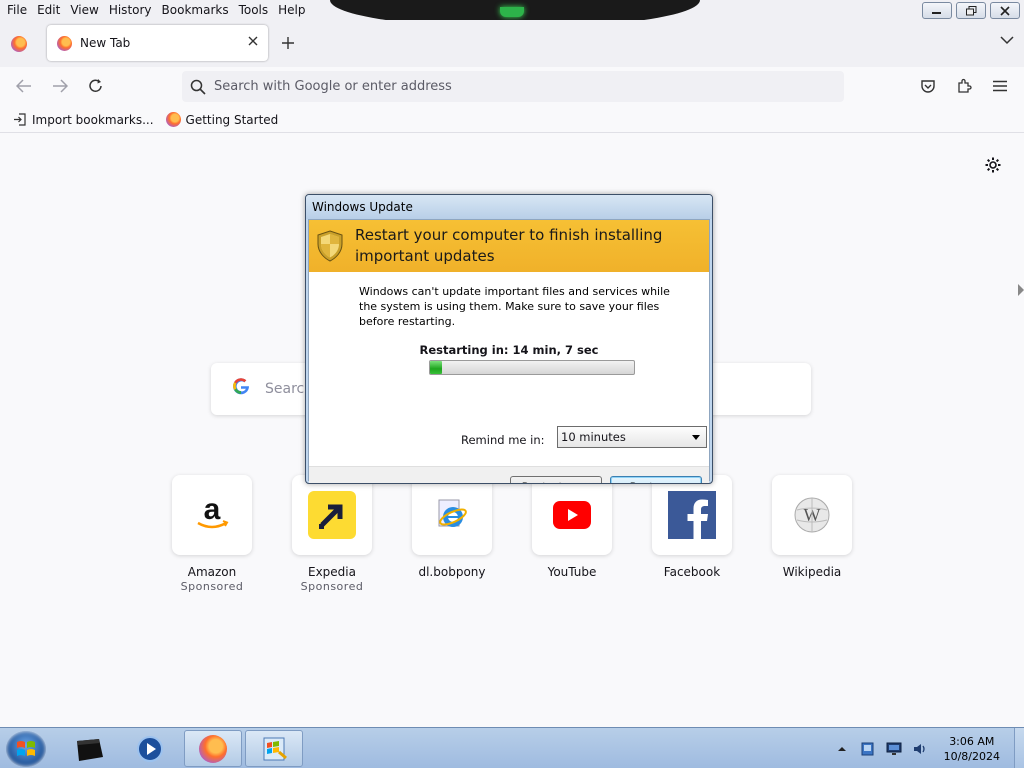  Describe the element at coordinates (84, 10) in the screenshot. I see `menu-view: View` at that location.